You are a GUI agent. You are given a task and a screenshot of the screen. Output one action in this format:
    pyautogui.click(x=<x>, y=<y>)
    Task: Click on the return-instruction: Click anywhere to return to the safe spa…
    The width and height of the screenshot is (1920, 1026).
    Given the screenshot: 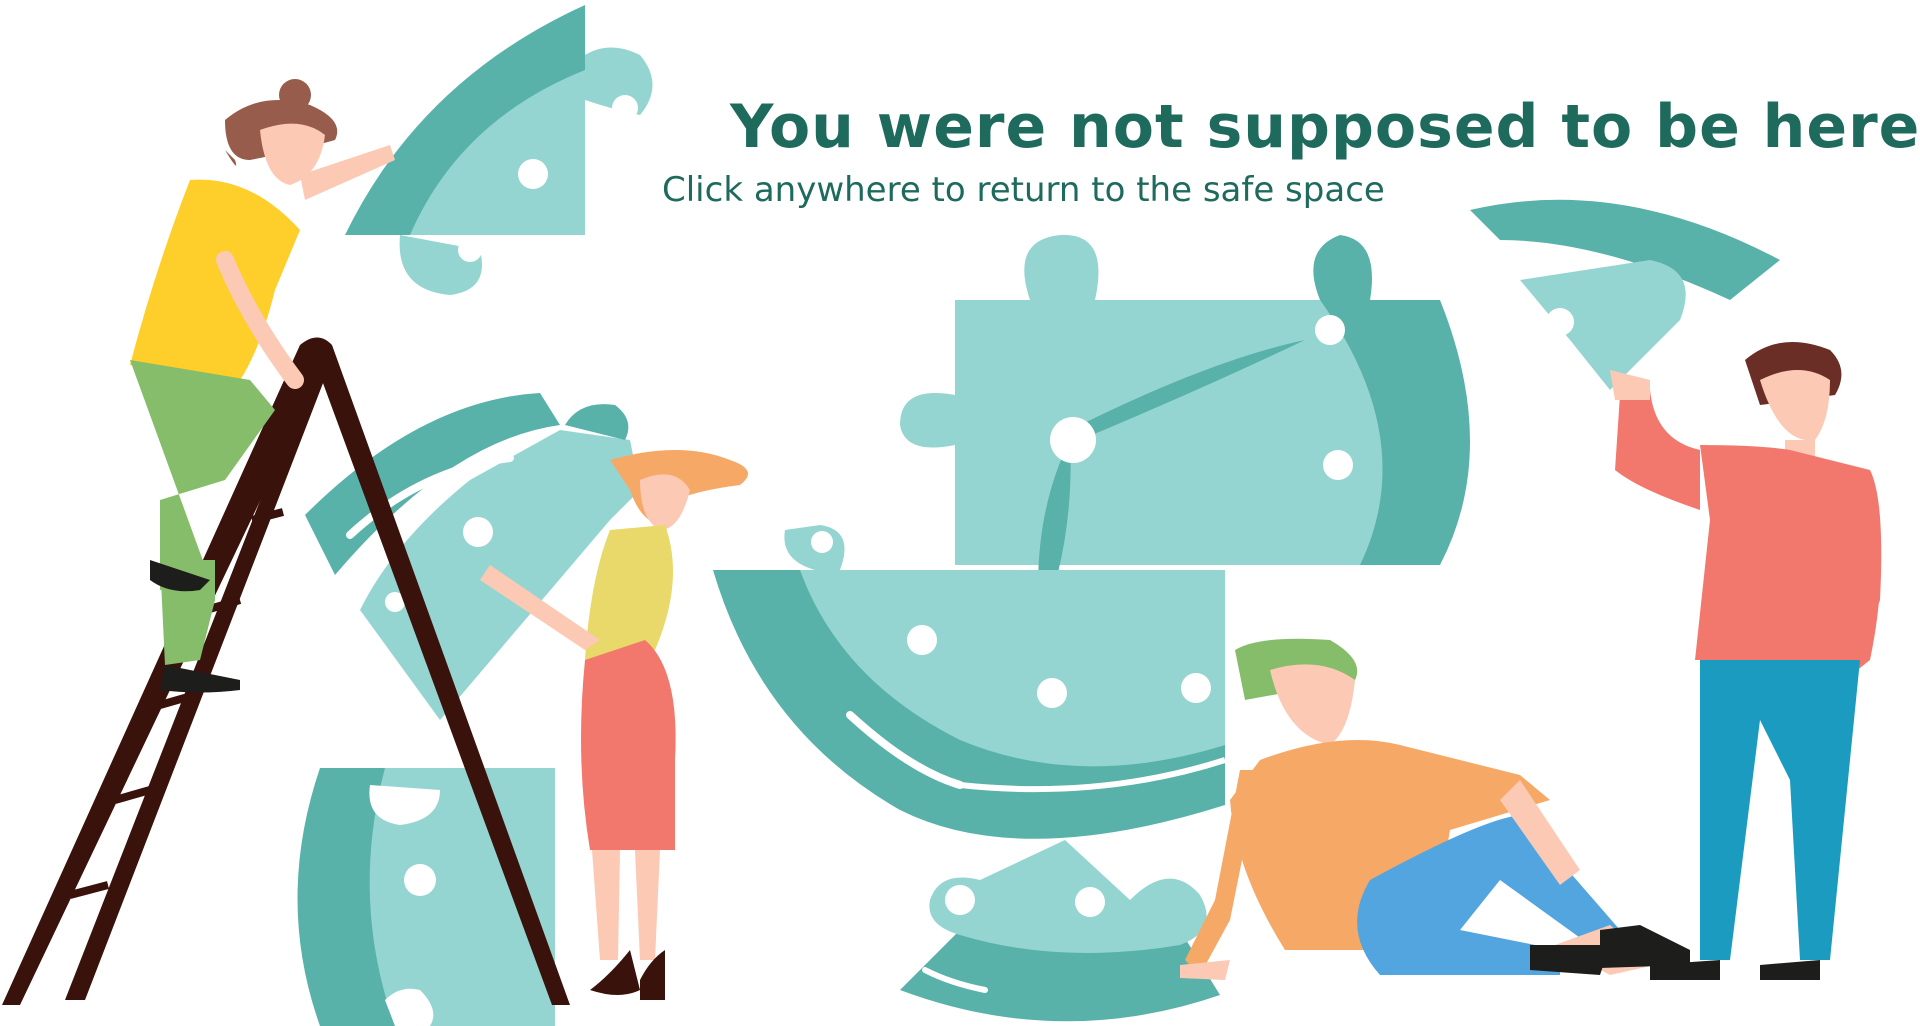 What is the action you would take?
    pyautogui.click(x=1023, y=190)
    